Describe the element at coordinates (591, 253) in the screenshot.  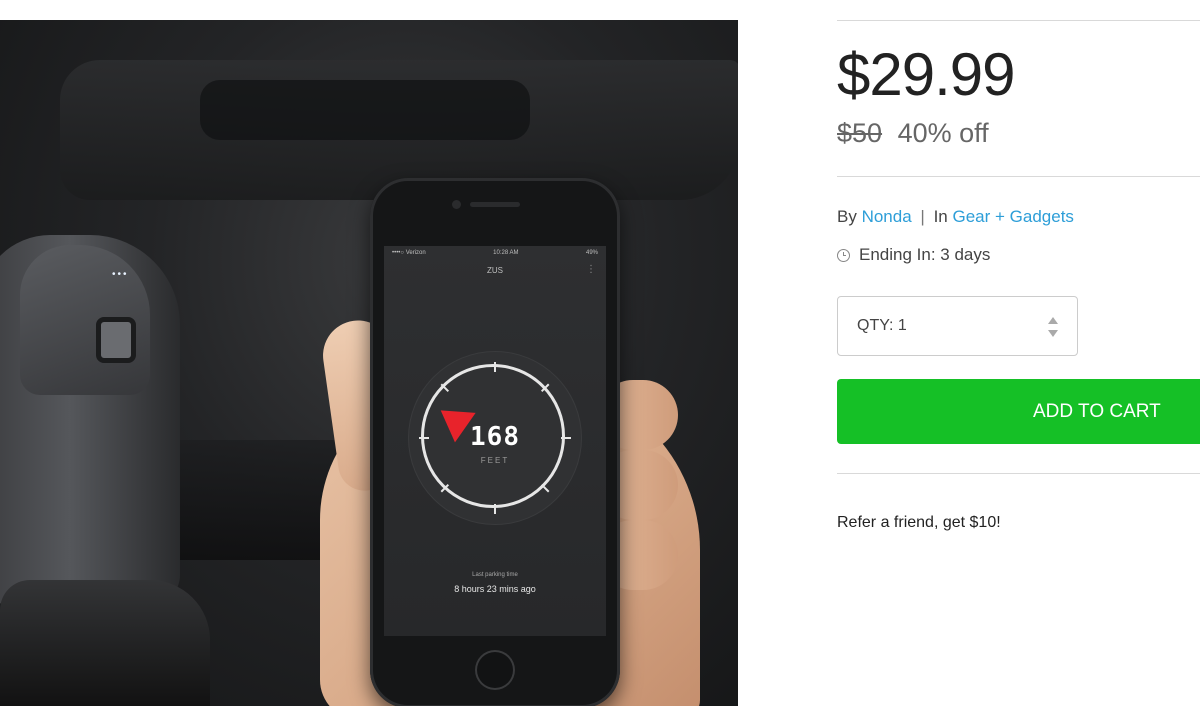
I see `status-battery: 49%` at that location.